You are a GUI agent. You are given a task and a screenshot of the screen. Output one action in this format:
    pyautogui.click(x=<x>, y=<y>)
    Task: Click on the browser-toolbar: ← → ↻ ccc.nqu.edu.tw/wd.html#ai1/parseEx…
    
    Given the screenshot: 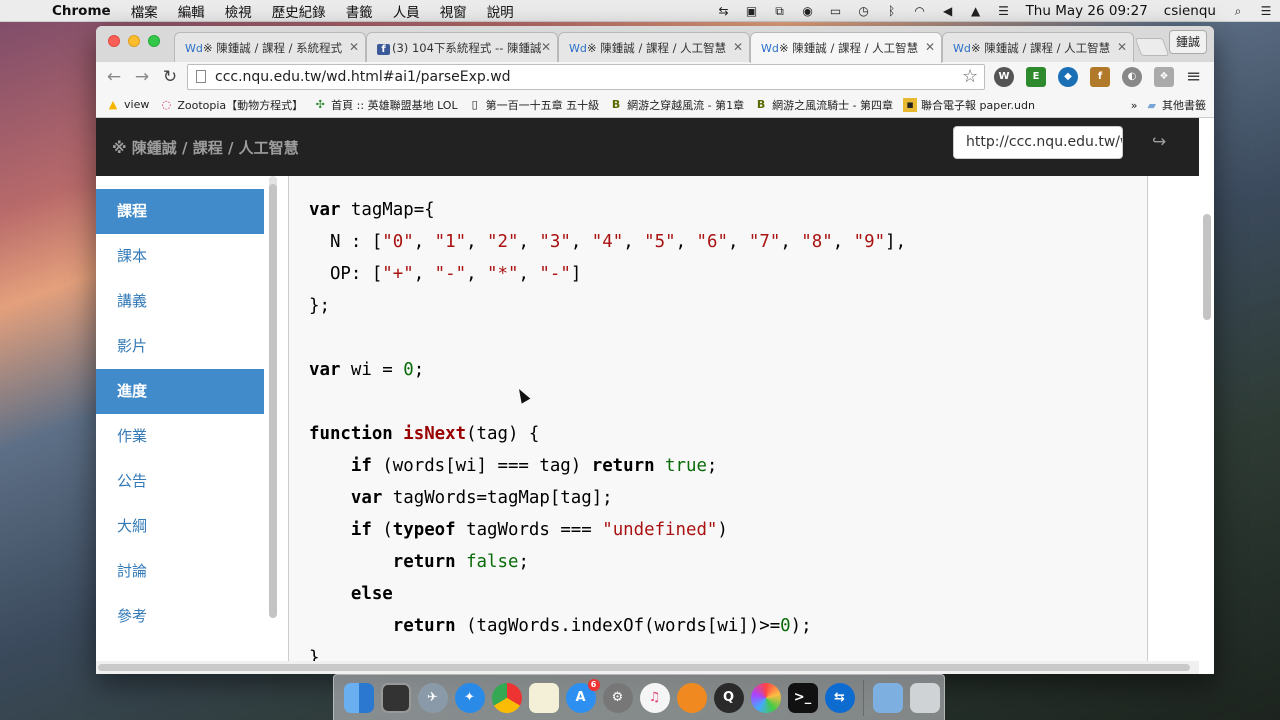 What is the action you would take?
    pyautogui.click(x=655, y=77)
    